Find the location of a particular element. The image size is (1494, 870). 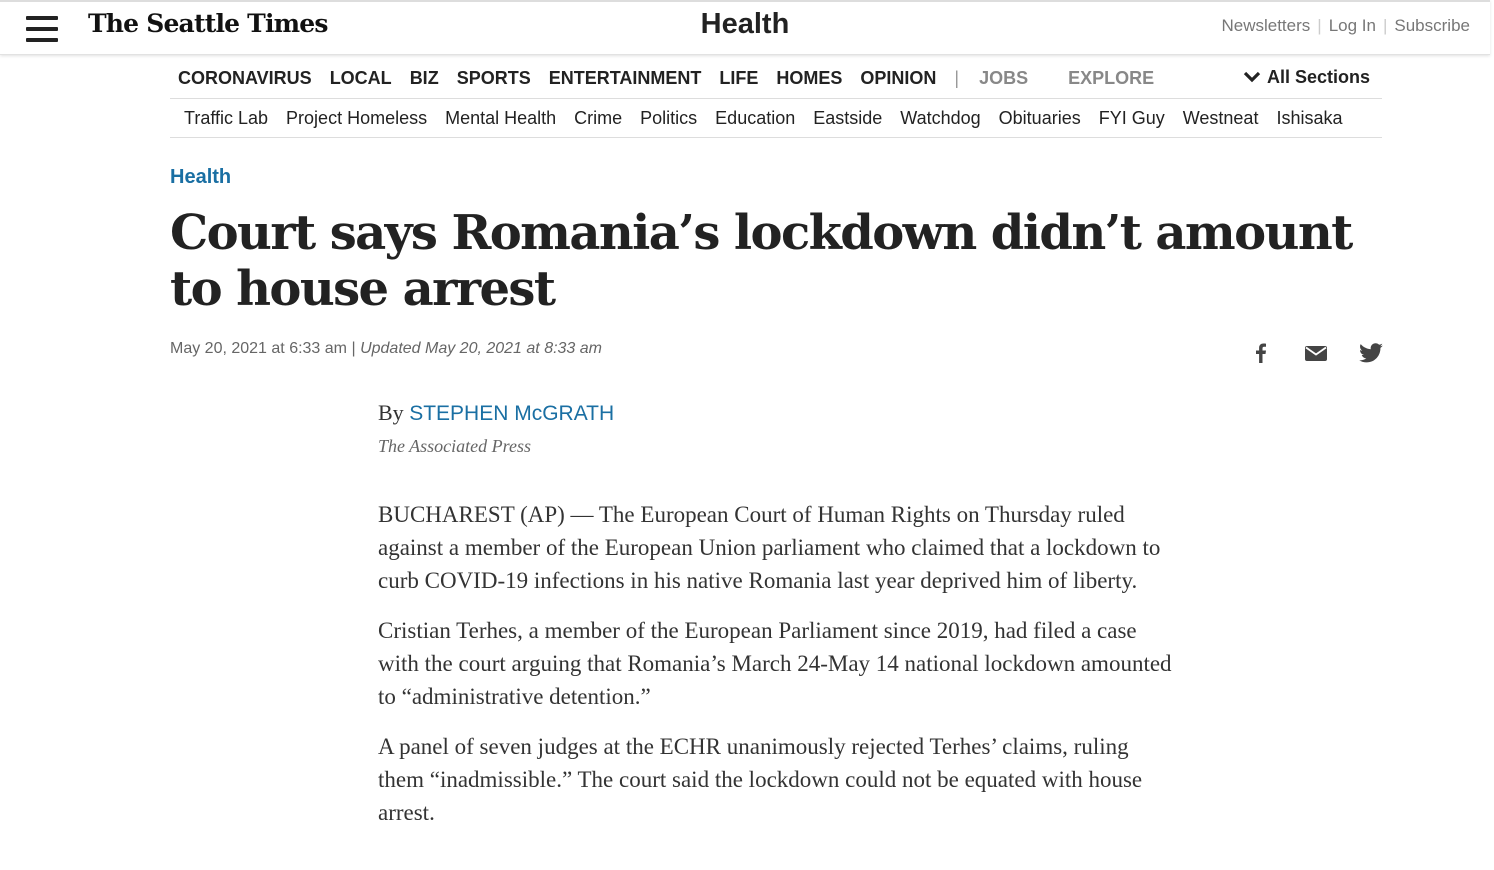

byline: By STEPHEN McGRATH is located at coordinates (496, 413).